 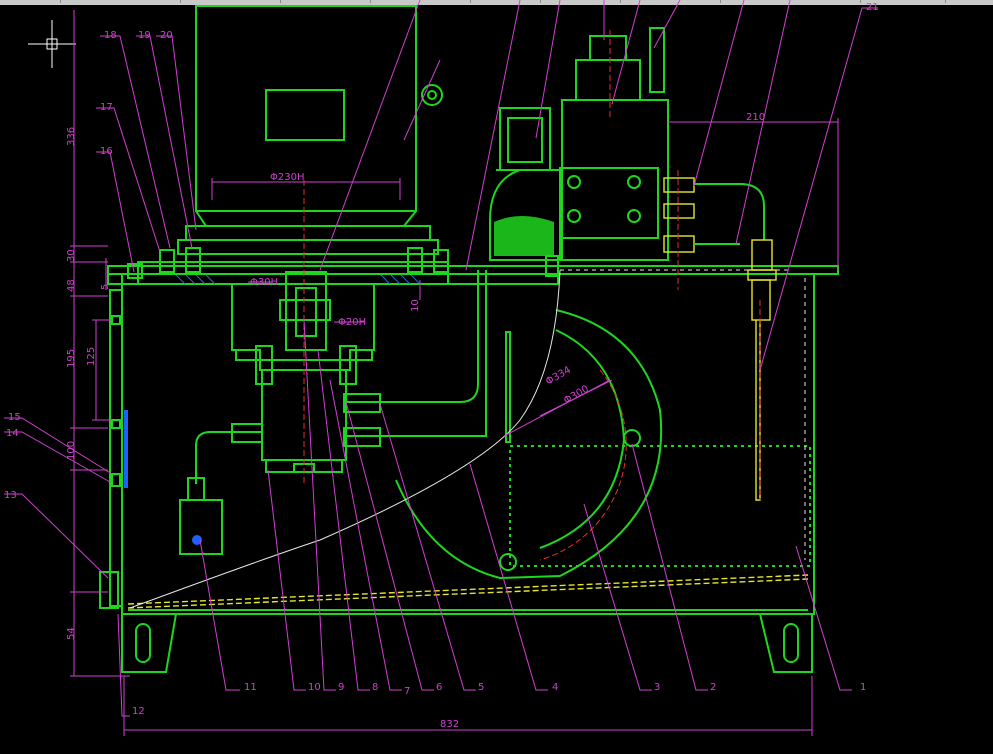 I want to click on tank-dashed, so click(x=683, y=414).